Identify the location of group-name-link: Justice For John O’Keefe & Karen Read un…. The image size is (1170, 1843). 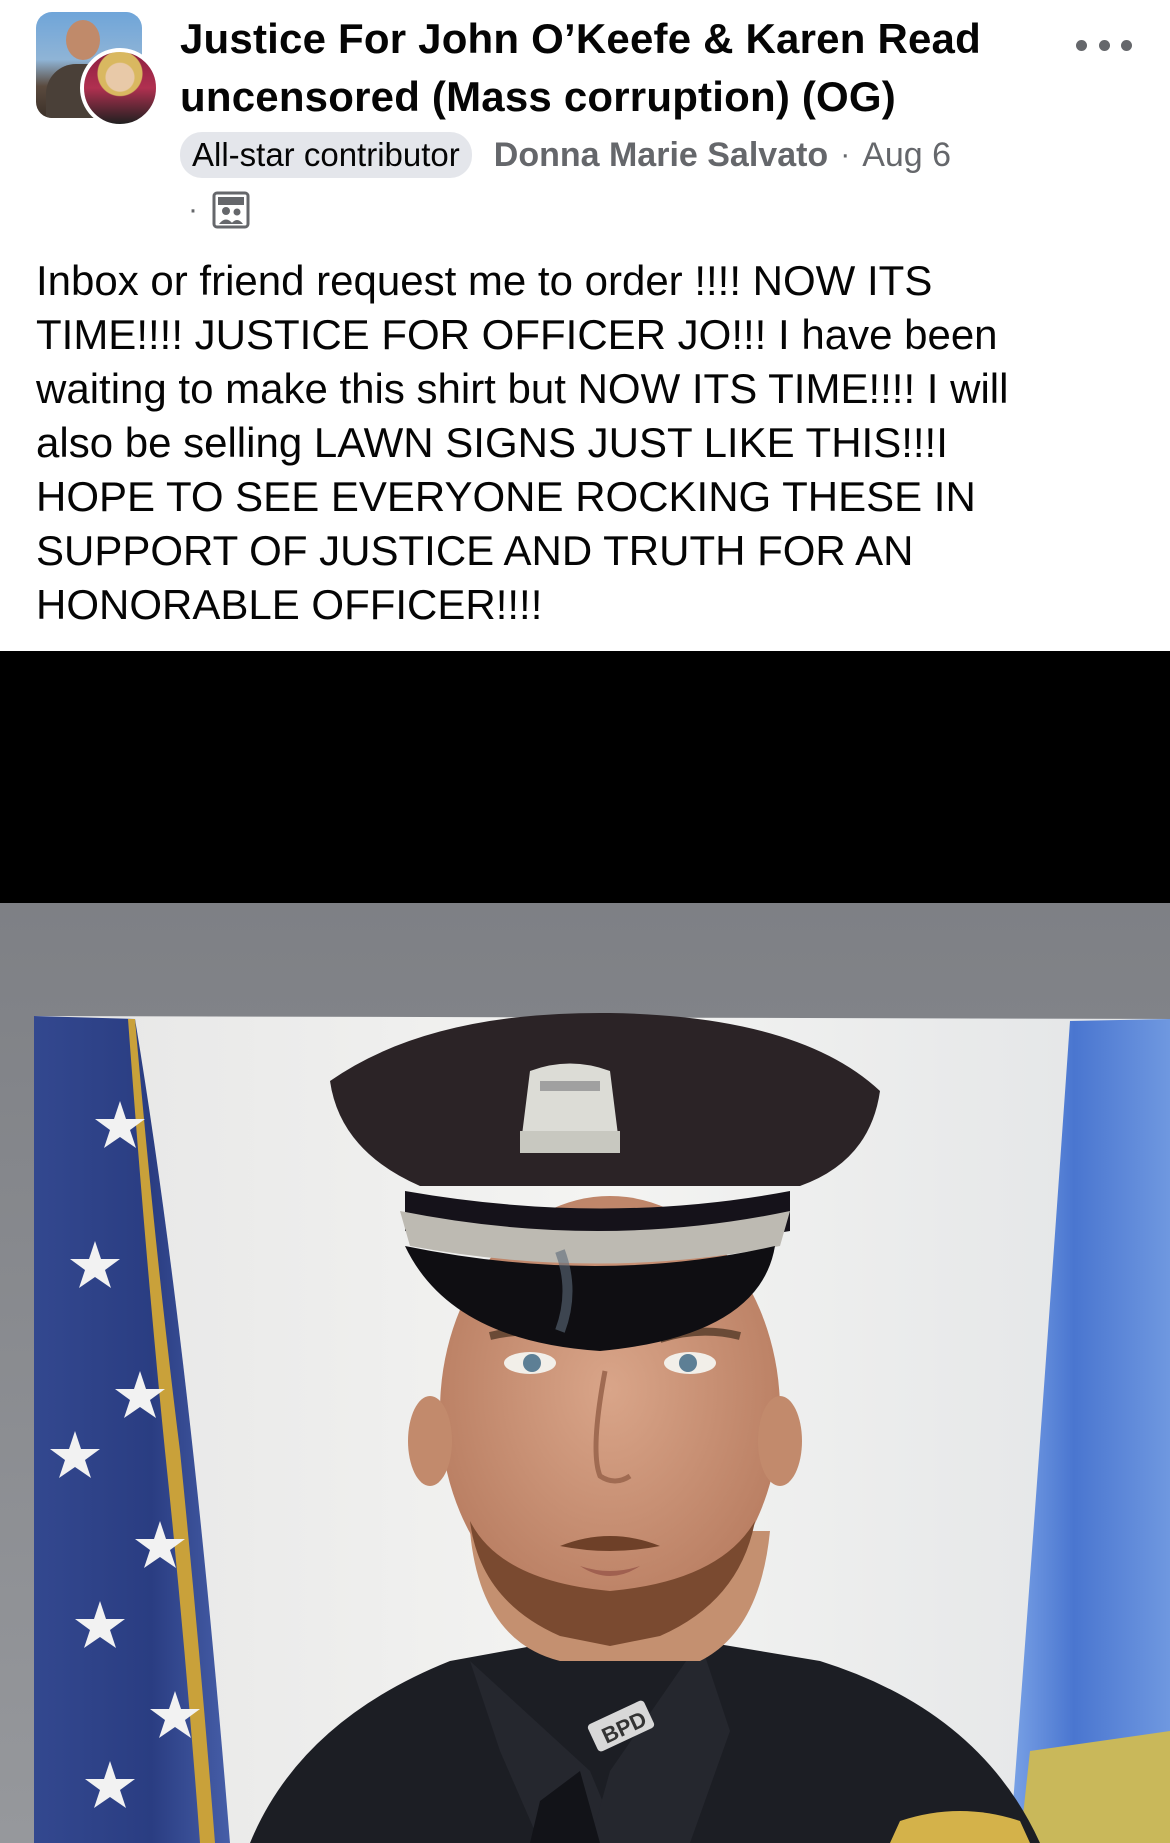
(620, 68).